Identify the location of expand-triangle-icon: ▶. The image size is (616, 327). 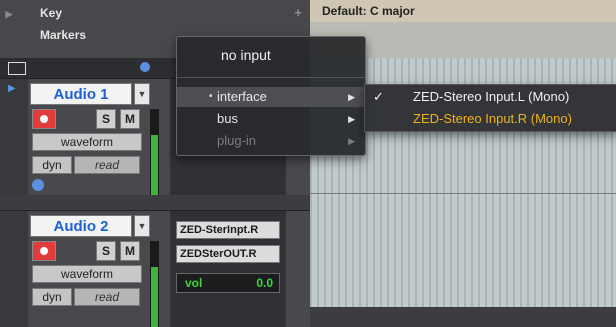
(9, 14).